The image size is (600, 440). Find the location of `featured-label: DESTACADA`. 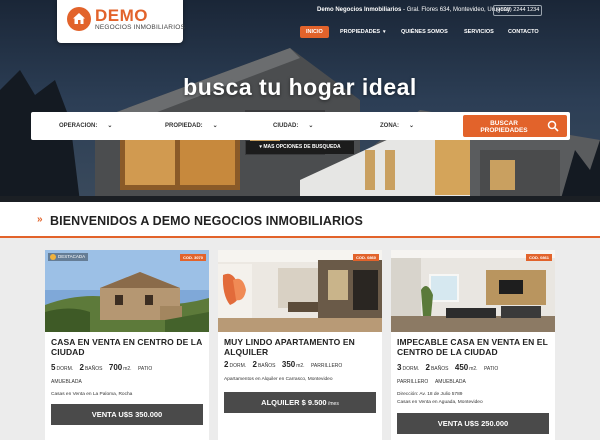

featured-label: DESTACADA is located at coordinates (72, 257).